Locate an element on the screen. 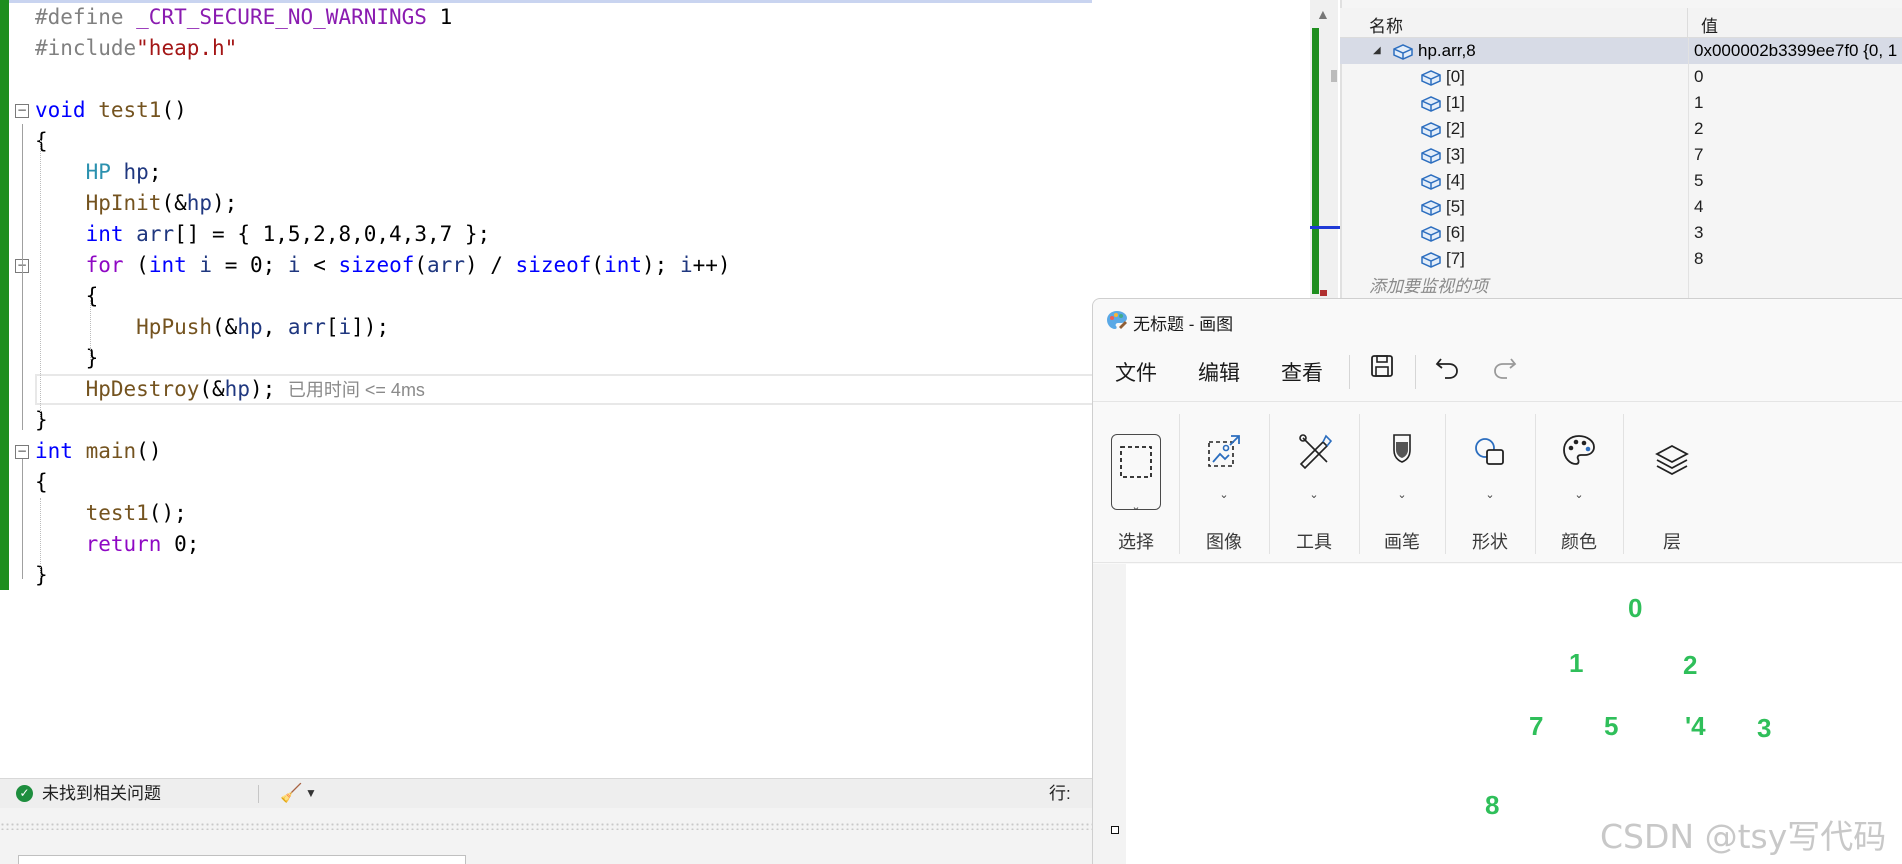  watch-item-row: [3] 7 is located at coordinates (1621, 155).